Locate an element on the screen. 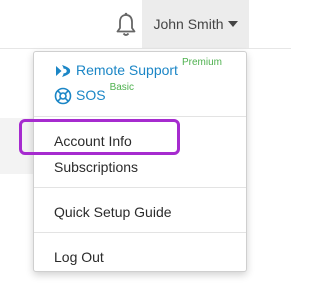  caret-down-icon is located at coordinates (232, 24).